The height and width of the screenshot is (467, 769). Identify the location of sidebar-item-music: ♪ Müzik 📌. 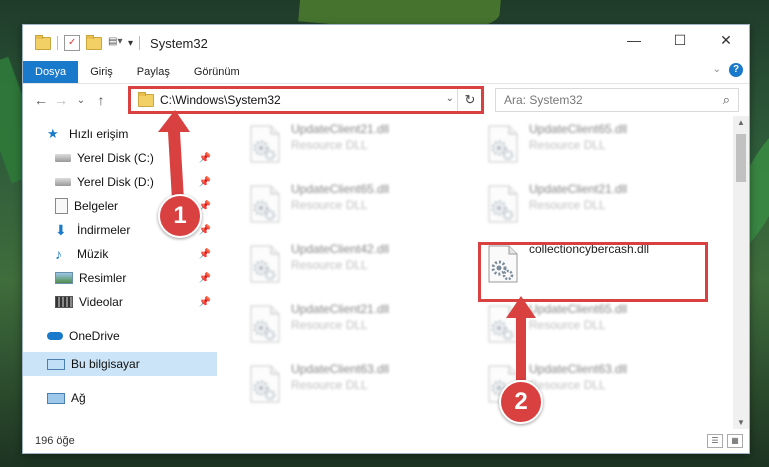
(120, 254).